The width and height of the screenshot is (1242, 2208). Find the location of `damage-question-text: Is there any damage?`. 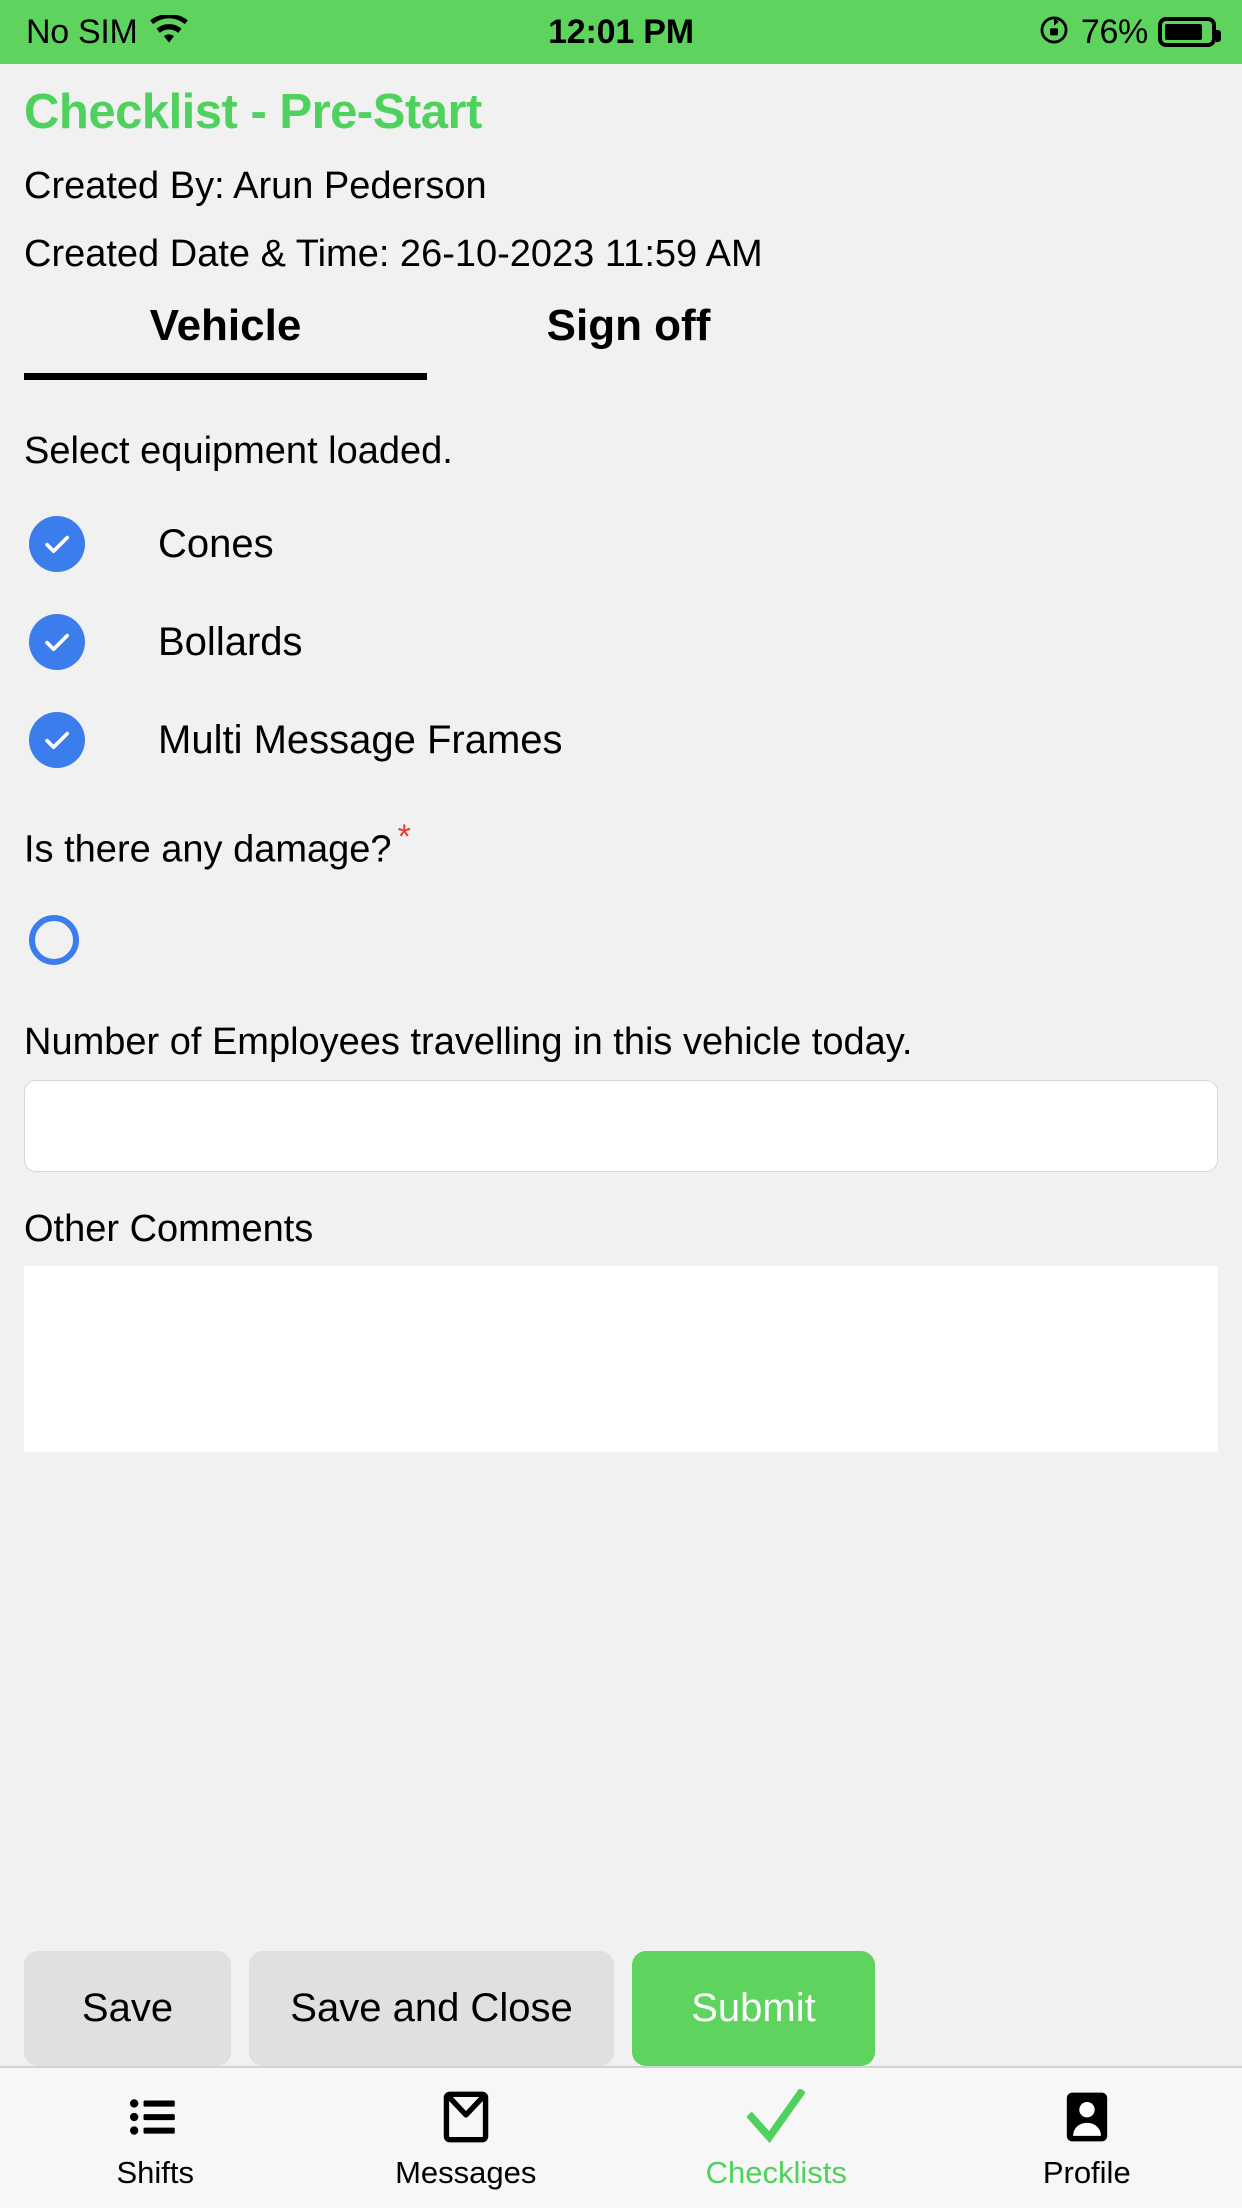

damage-question-text: Is there any damage? is located at coordinates (208, 849).